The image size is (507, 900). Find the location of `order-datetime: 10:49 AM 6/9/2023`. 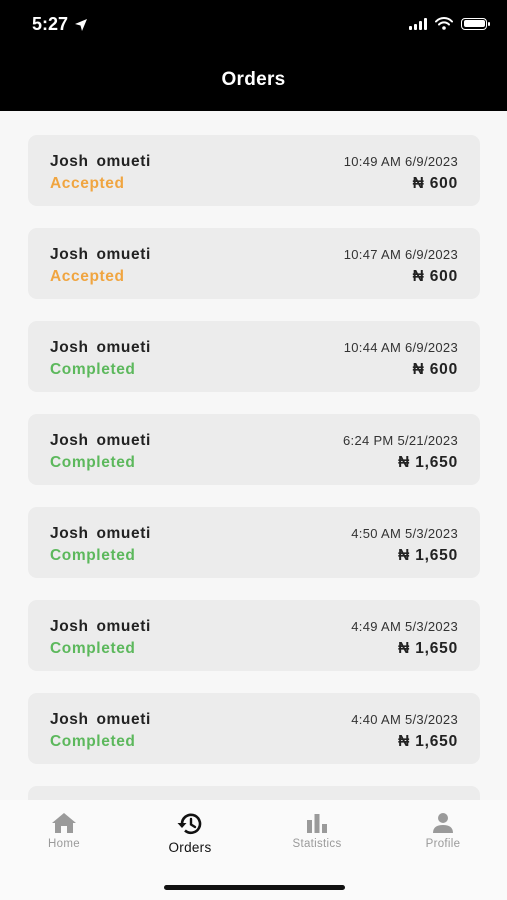

order-datetime: 10:49 AM 6/9/2023 is located at coordinates (400, 161).